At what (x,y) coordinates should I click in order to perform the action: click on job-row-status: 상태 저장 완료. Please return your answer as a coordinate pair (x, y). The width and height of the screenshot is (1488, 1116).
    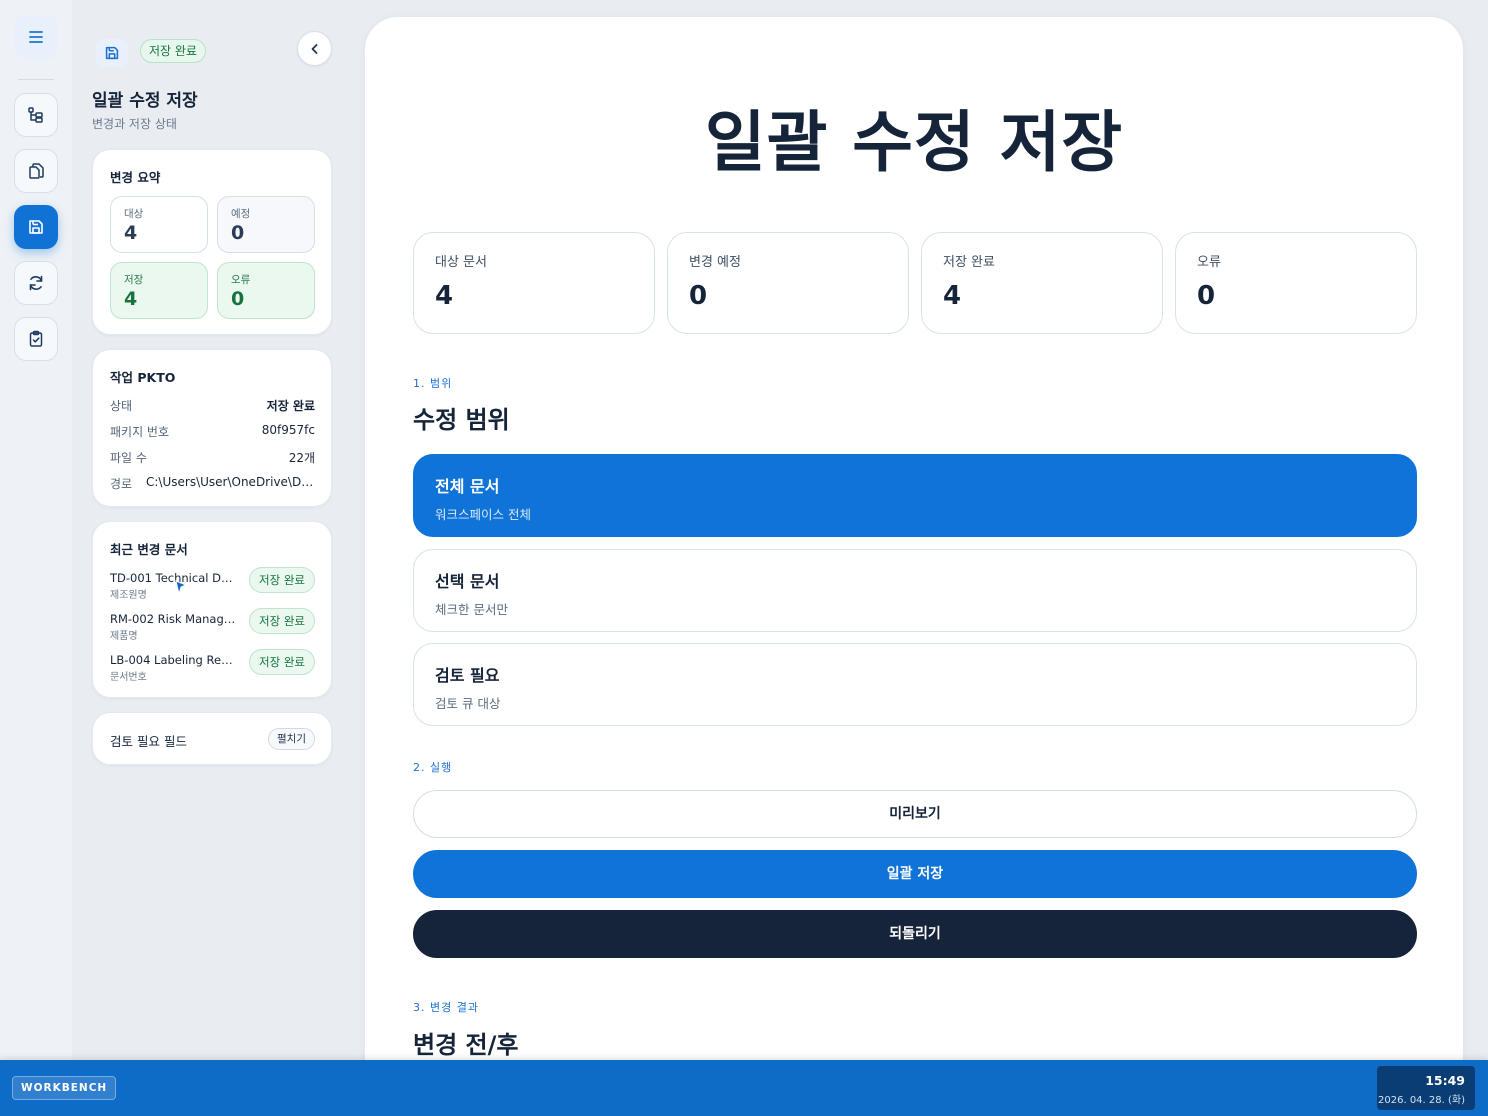
    Looking at the image, I should click on (212, 406).